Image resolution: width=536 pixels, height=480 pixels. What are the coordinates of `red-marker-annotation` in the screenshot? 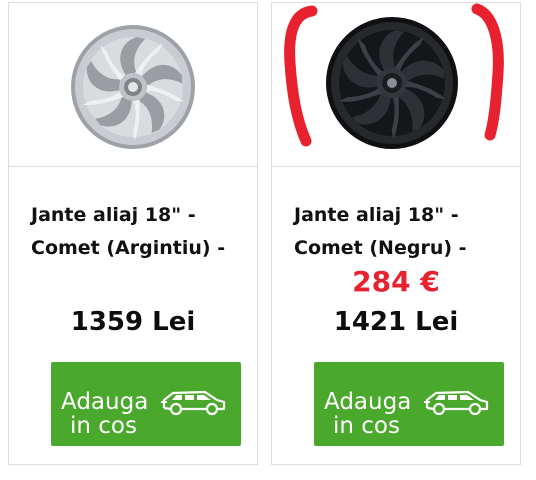 It's located at (394, 75).